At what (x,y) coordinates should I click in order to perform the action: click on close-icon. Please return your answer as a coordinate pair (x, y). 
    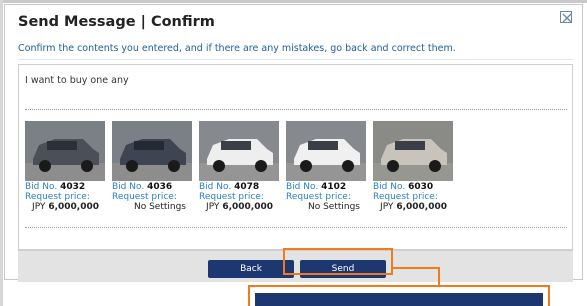
    Looking at the image, I should click on (567, 18).